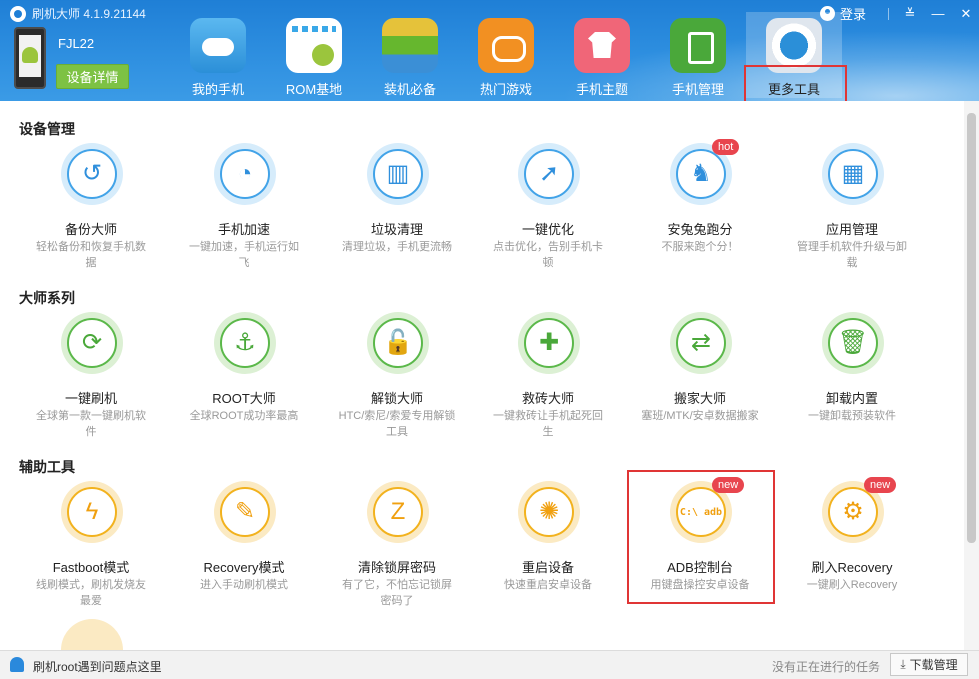 Image resolution: width=979 pixels, height=679 pixels. What do you see at coordinates (700, 387) in the screenshot?
I see `tool-data-transfer: ⇄ 搬家大师 塞班/MTK/安卓数据搬家` at bounding box center [700, 387].